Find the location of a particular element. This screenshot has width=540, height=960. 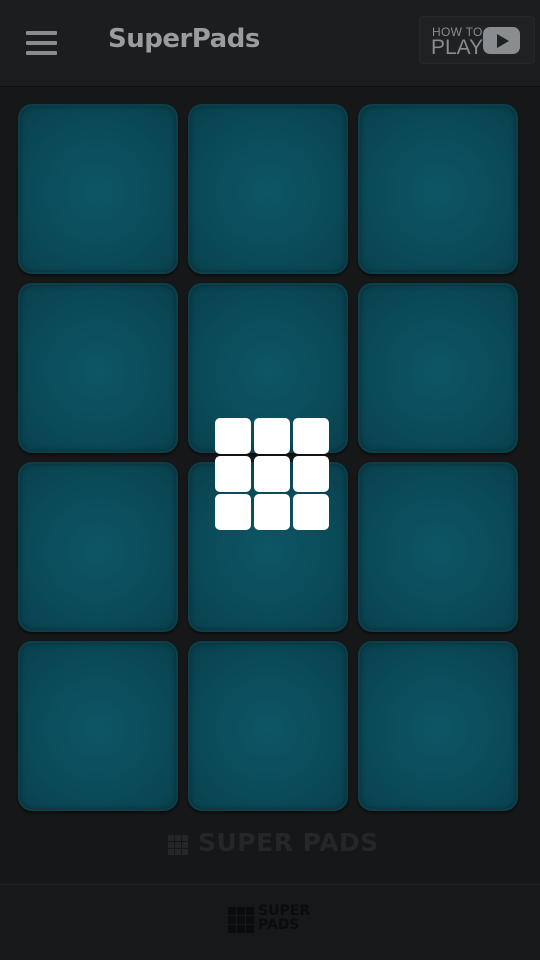

superpads-grid-logo-icon is located at coordinates (272, 474).